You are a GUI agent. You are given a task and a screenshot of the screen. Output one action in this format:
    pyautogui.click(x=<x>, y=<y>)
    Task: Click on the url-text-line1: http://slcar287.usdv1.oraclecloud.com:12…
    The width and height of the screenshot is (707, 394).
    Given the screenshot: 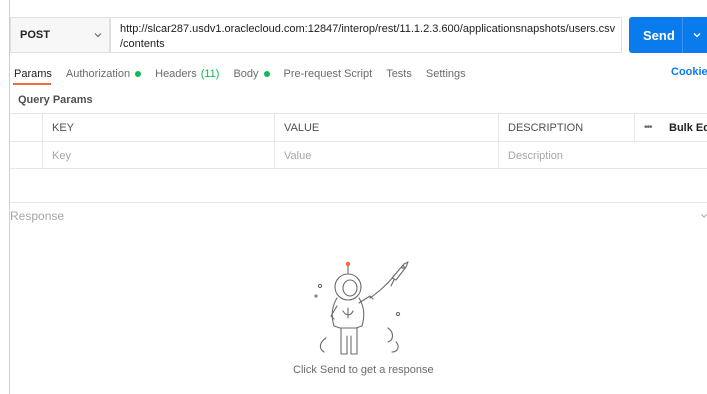 What is the action you would take?
    pyautogui.click(x=368, y=29)
    